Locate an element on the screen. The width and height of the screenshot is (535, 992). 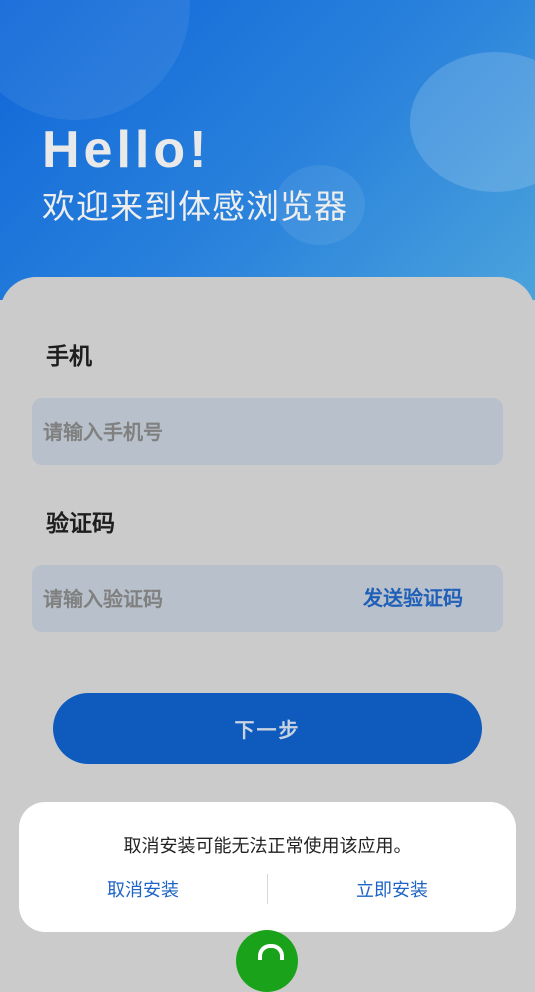
floating-chat-button is located at coordinates (267, 961).